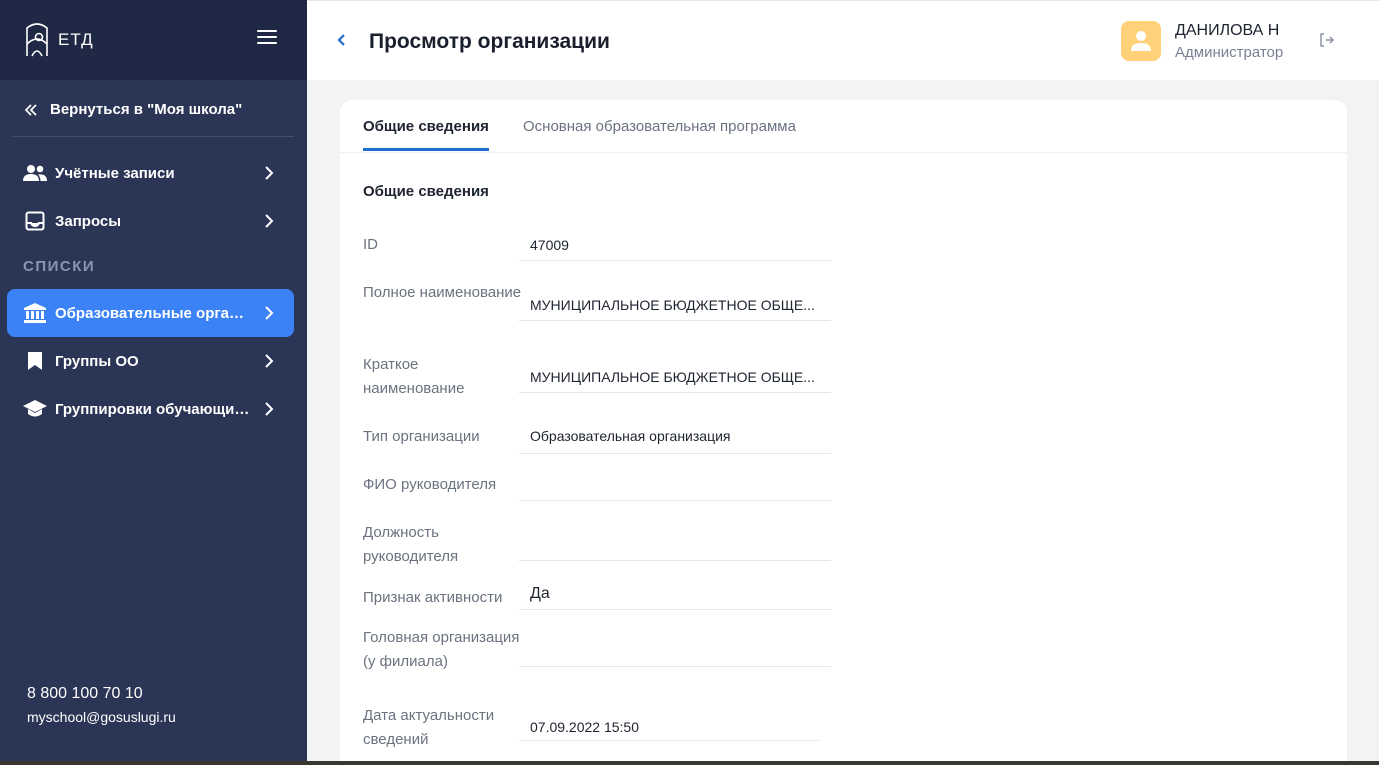 Image resolution: width=1379 pixels, height=765 pixels. I want to click on field-label-head-position: Должность руководителя, so click(411, 544).